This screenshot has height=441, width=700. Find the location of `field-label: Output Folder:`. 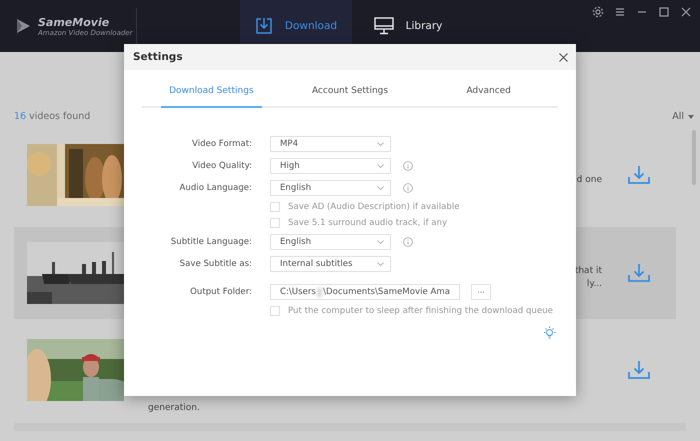

field-label: Output Folder: is located at coordinates (221, 292).